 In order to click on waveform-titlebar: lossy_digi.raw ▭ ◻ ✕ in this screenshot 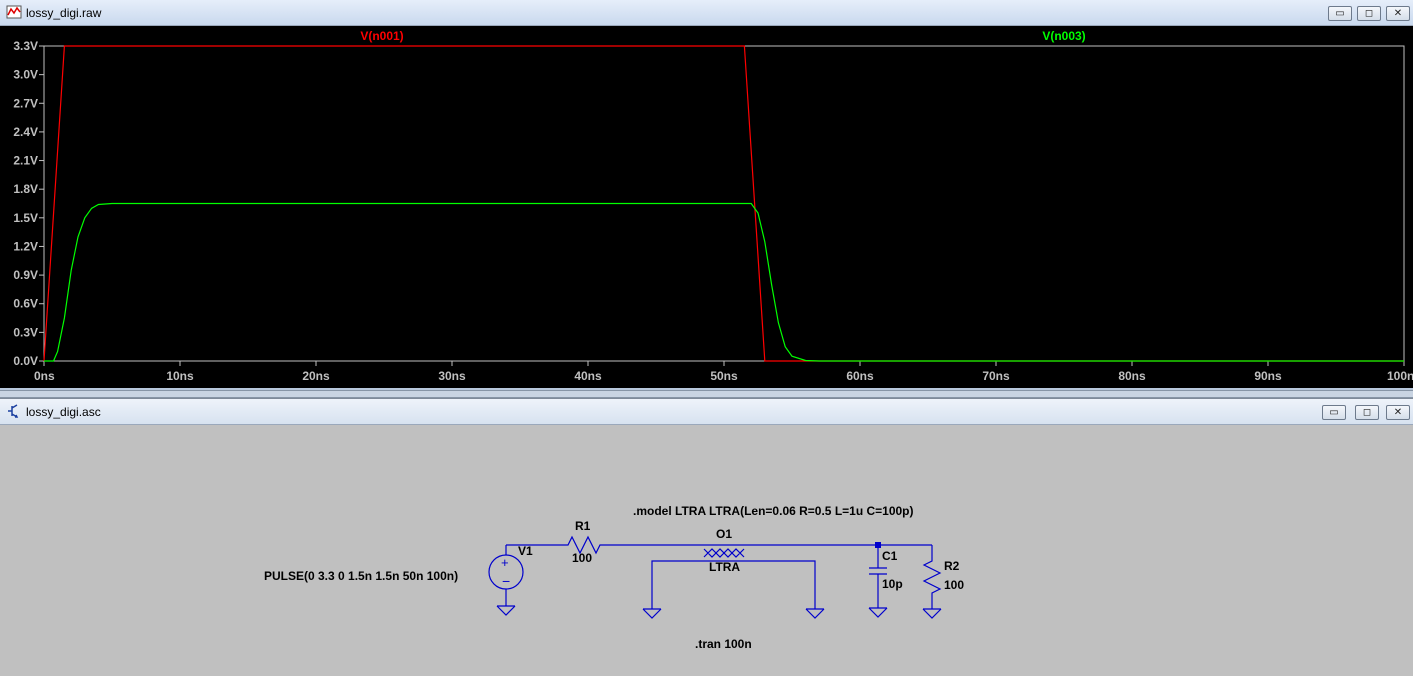, I will do `click(706, 13)`.